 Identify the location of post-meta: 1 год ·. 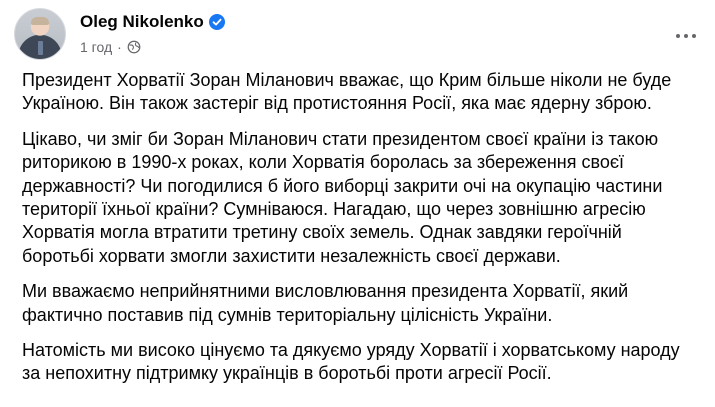
(110, 47).